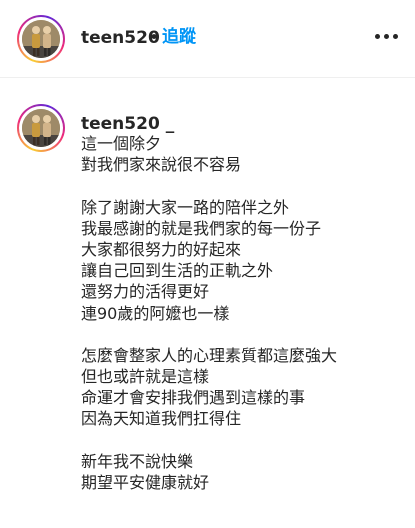  I want to click on caption-line: 大家都很努力的好起來, so click(161, 249).